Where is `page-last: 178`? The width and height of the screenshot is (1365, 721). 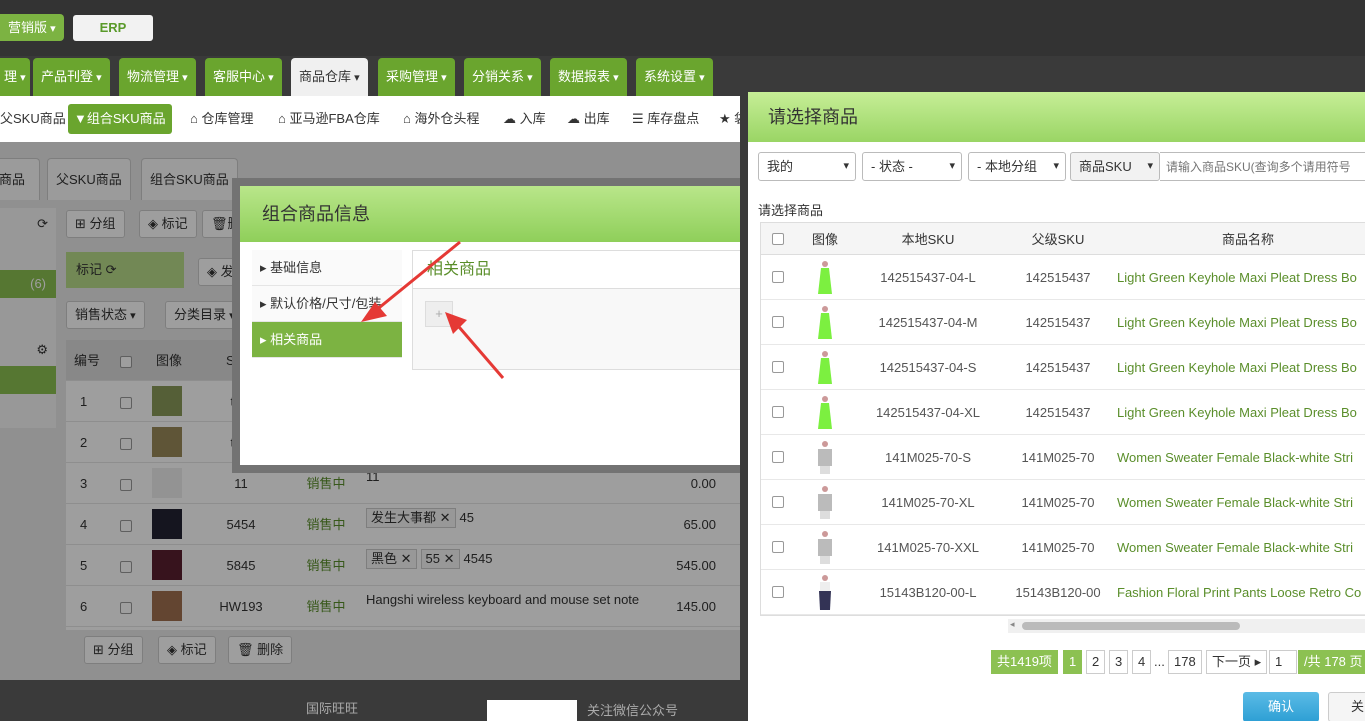 page-last: 178 is located at coordinates (1185, 662).